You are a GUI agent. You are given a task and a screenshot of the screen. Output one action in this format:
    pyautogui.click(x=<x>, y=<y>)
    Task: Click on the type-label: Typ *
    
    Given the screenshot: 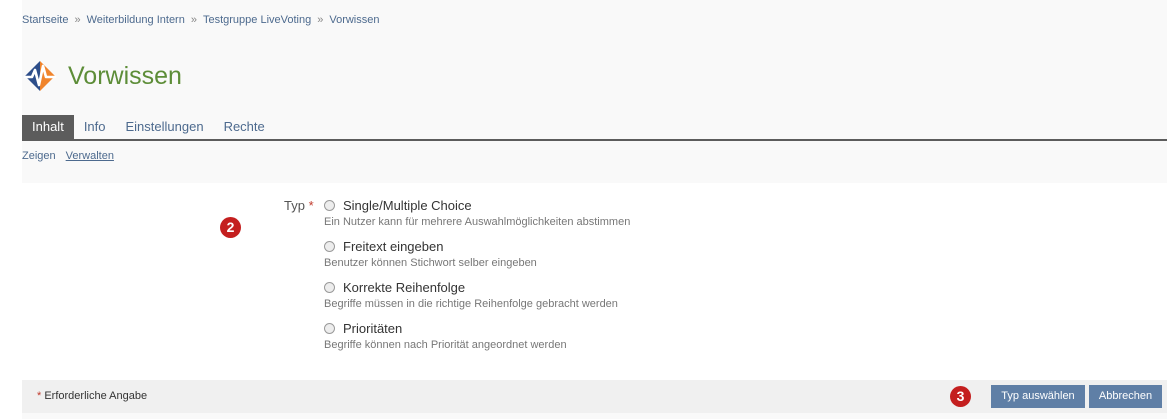 What is the action you would take?
    pyautogui.click(x=299, y=205)
    